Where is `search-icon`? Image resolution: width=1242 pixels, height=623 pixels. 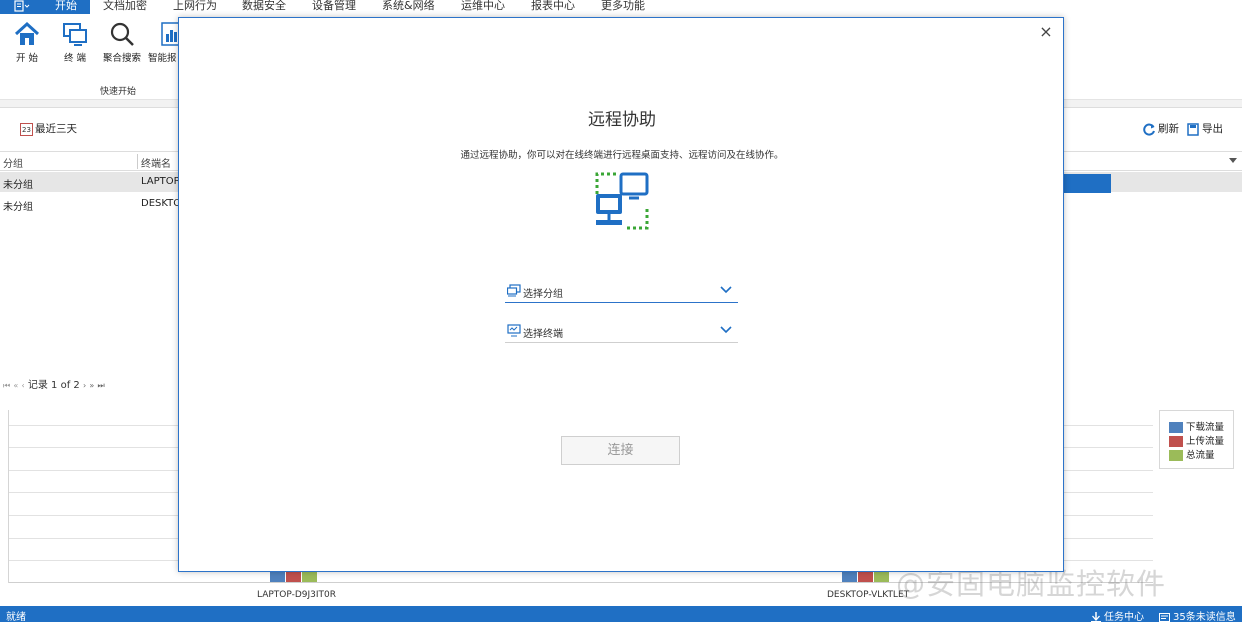 search-icon is located at coordinates (122, 34).